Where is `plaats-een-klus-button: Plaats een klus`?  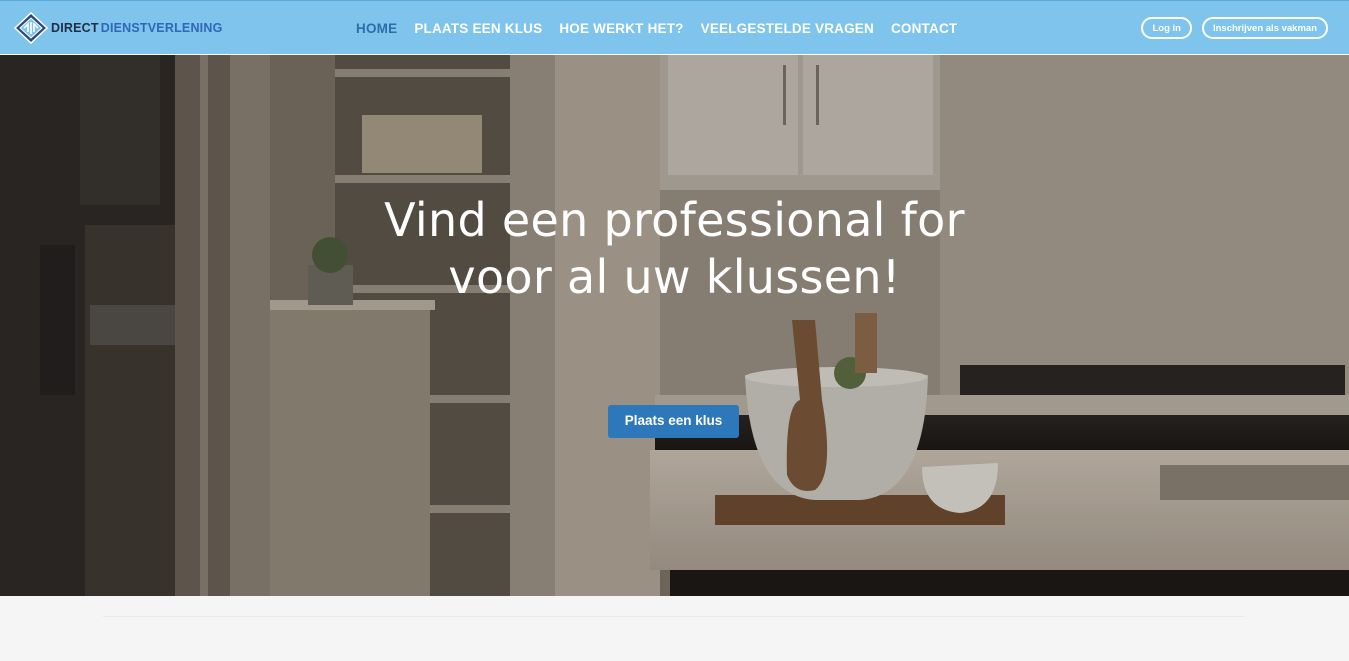 plaats-een-klus-button: Plaats een klus is located at coordinates (673, 421).